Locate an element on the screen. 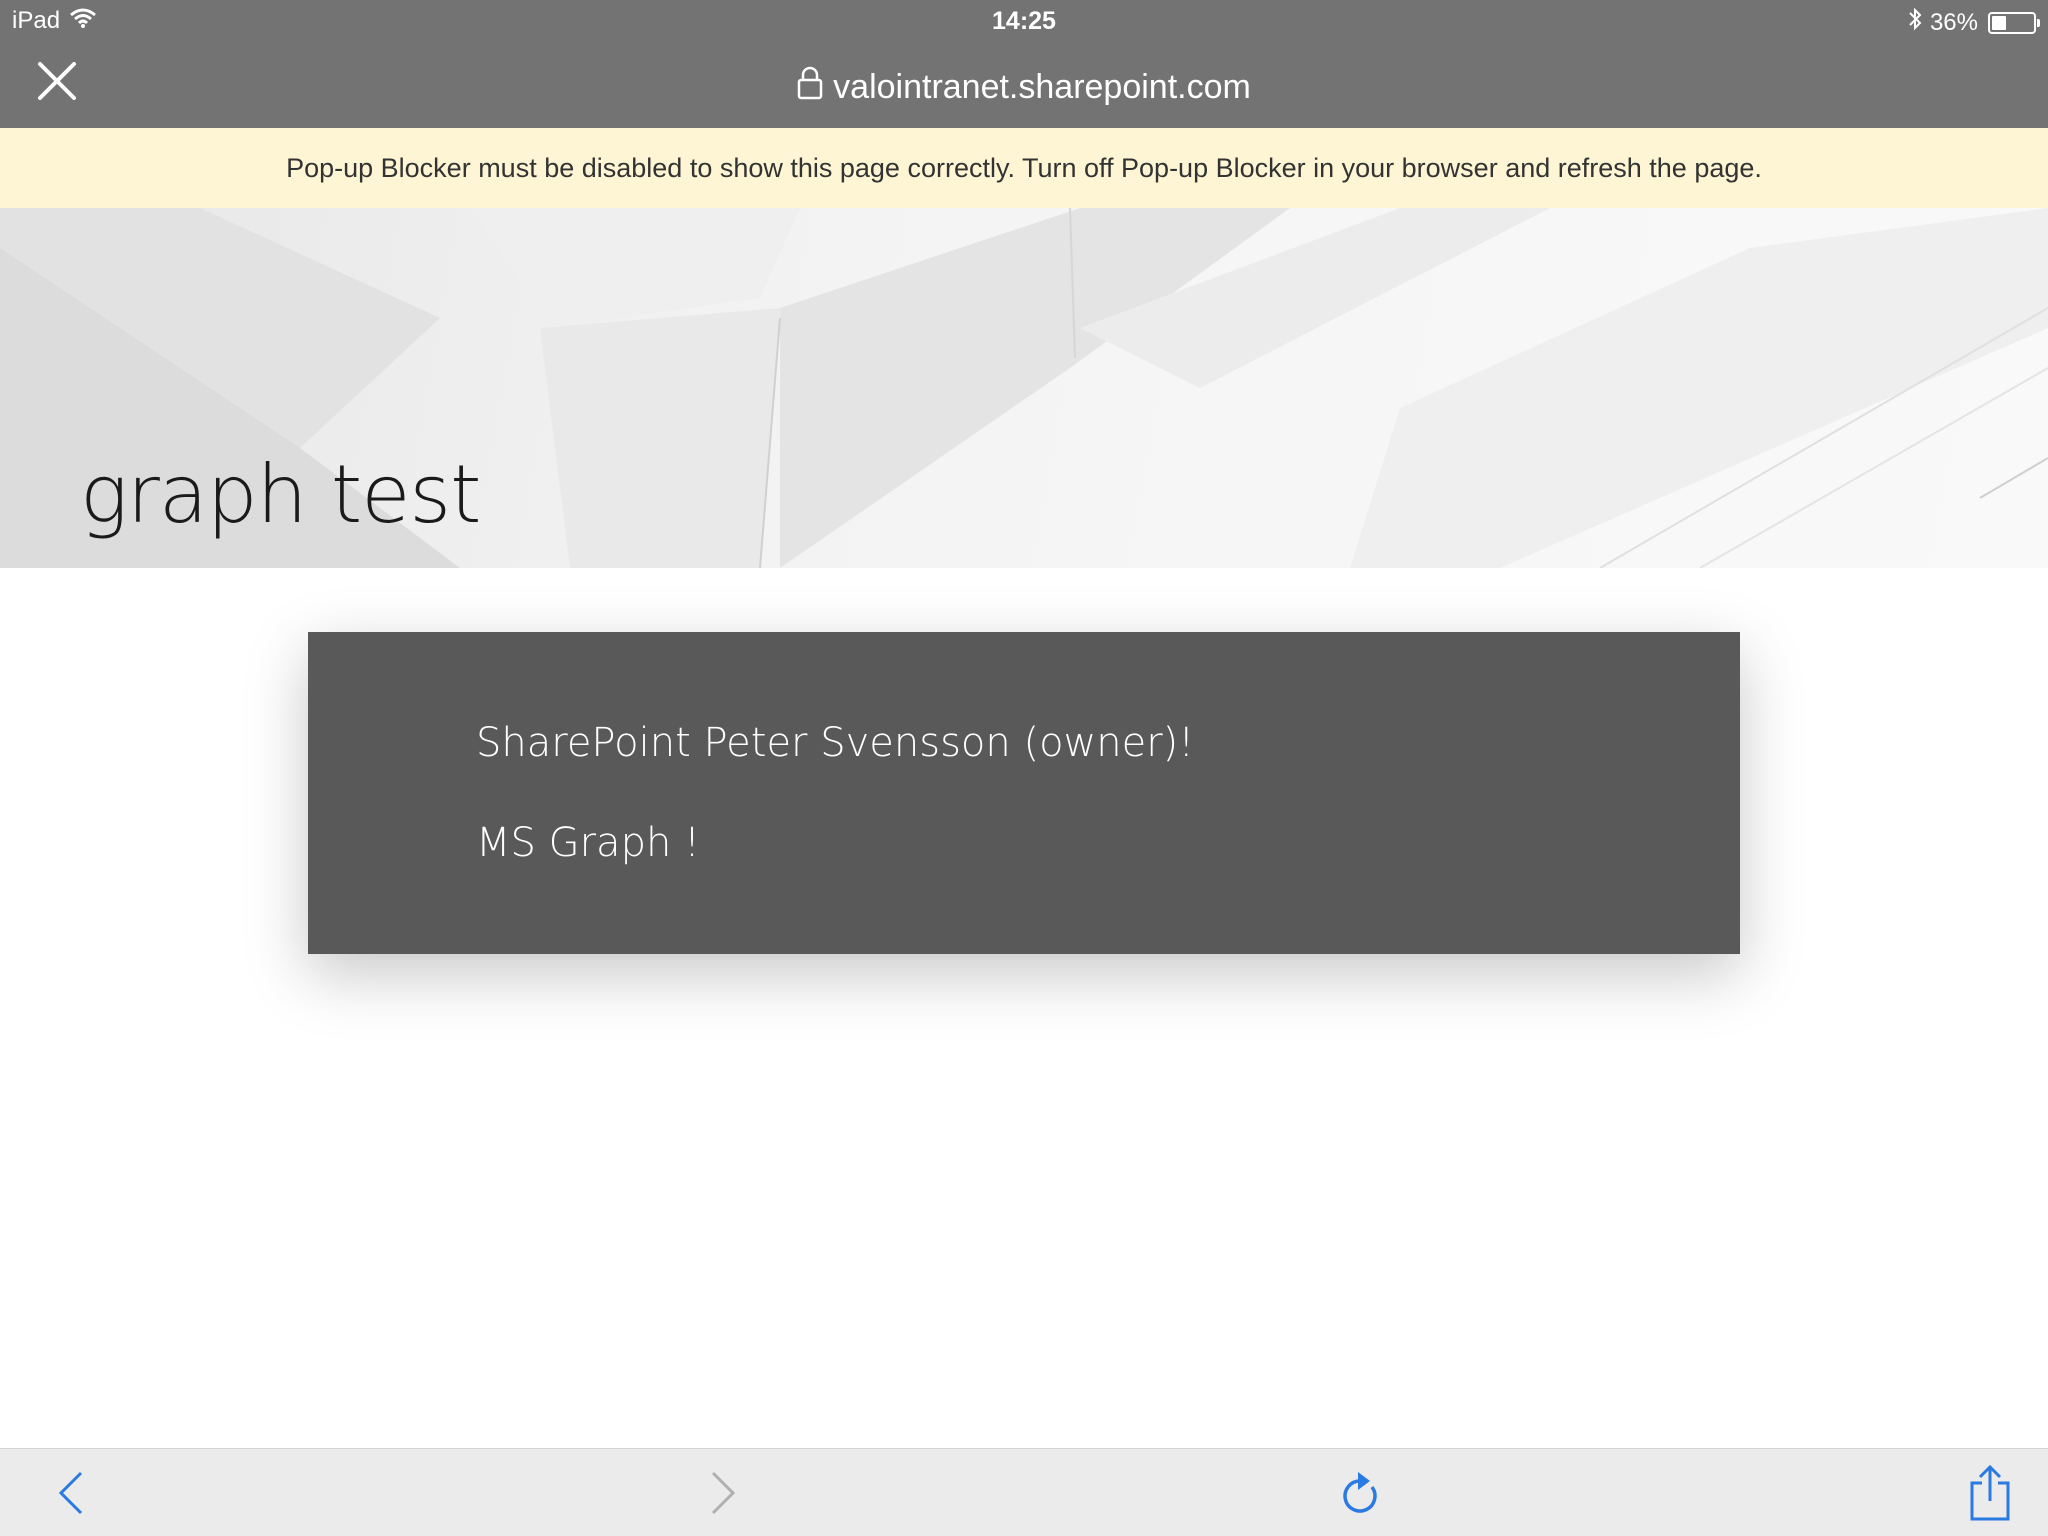 The image size is (2048, 1536). url-text: valointranet.sharepoint.com is located at coordinates (1042, 87).